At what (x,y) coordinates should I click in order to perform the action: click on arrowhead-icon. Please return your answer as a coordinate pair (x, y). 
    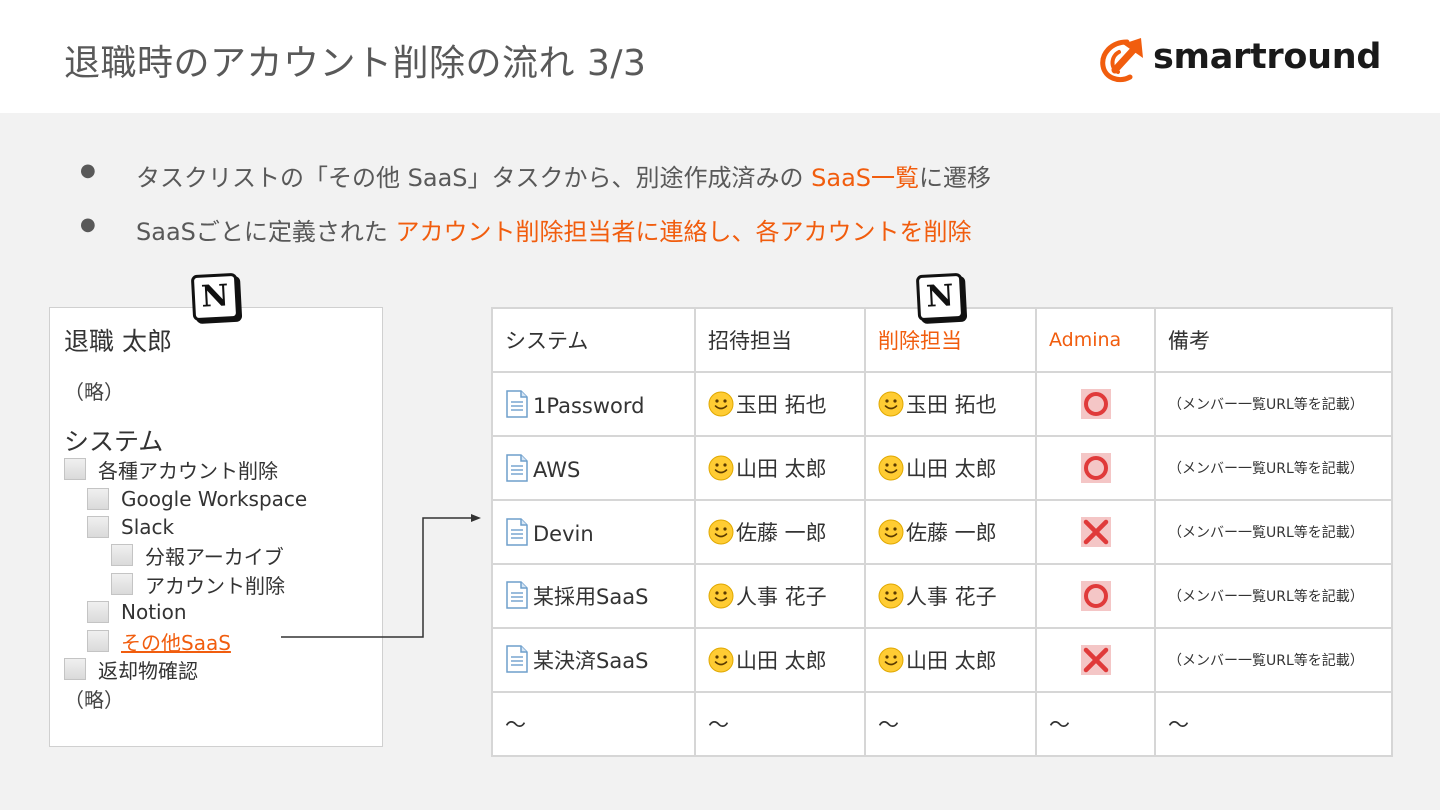
    Looking at the image, I should click on (476, 518).